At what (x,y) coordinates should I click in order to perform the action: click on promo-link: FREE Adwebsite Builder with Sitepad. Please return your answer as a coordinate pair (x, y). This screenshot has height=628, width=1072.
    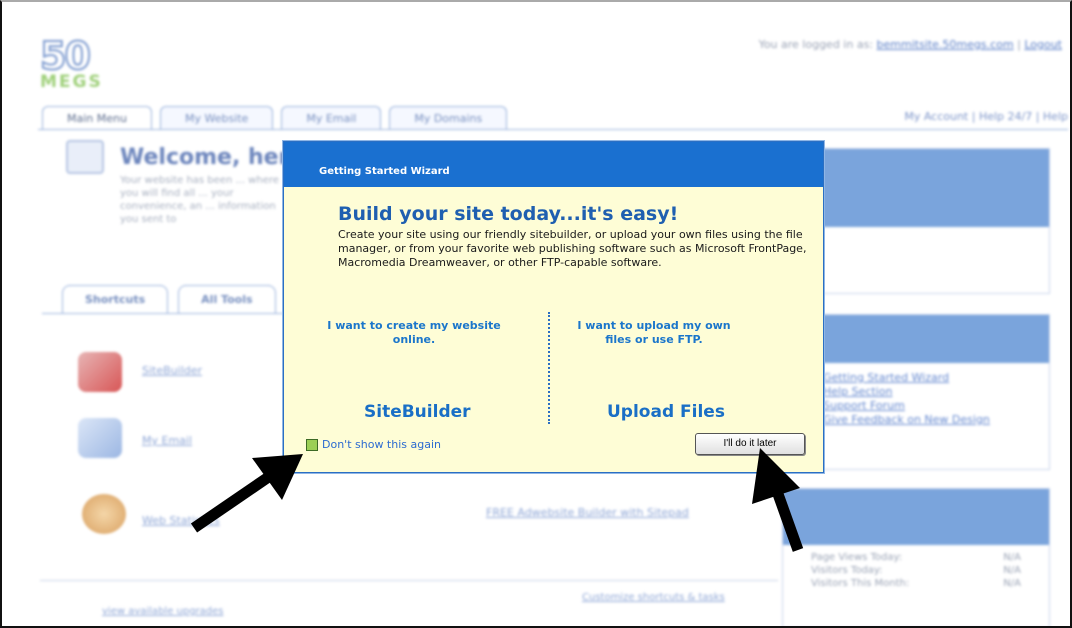
    Looking at the image, I should click on (601, 512).